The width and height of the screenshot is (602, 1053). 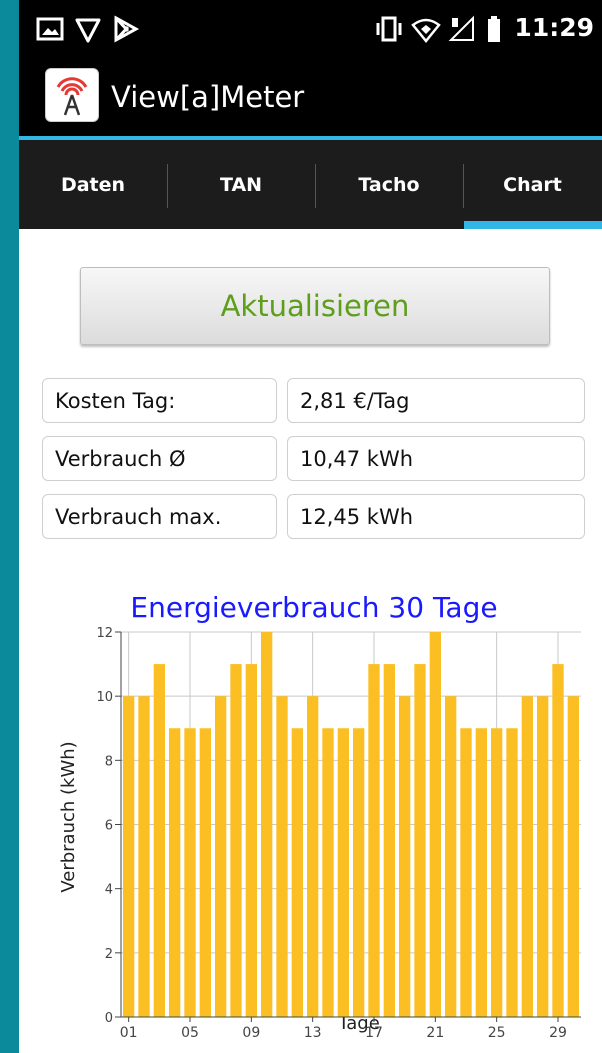 What do you see at coordinates (93, 184) in the screenshot?
I see `tab-daten: Daten` at bounding box center [93, 184].